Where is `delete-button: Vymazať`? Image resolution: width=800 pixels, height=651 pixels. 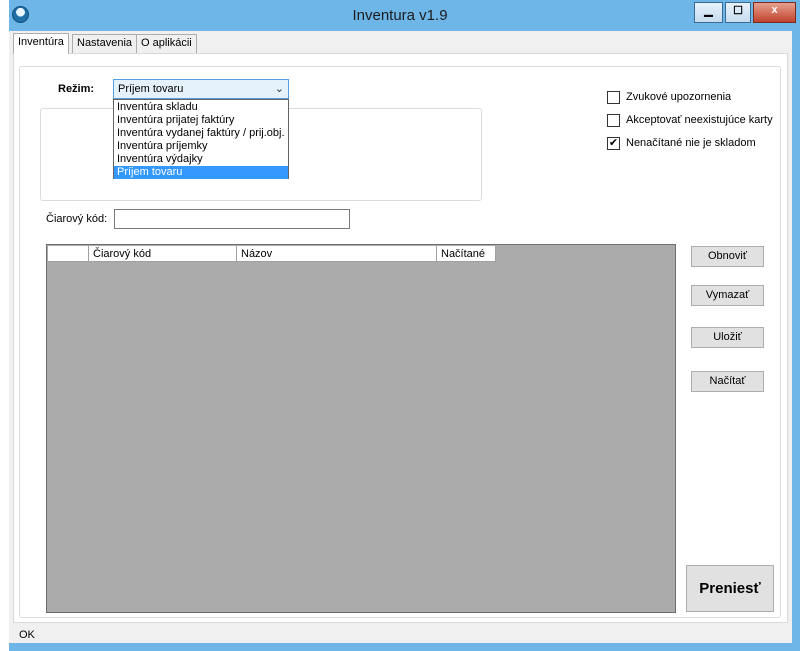 delete-button: Vymazať is located at coordinates (727, 295).